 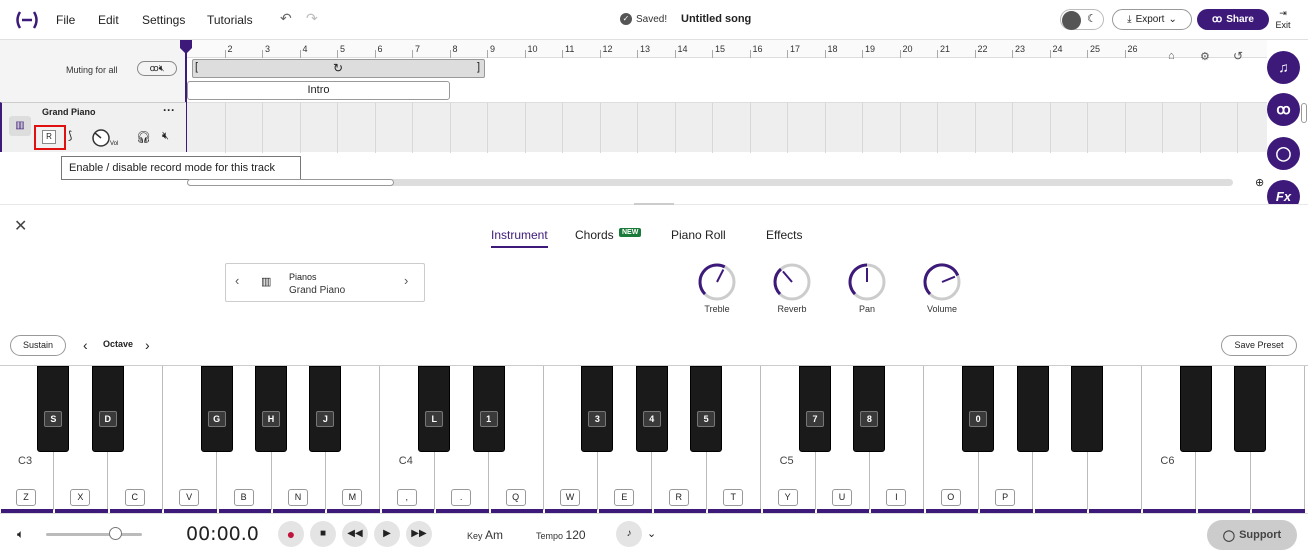 What do you see at coordinates (1260, 535) in the screenshot?
I see `support-label: Support` at bounding box center [1260, 535].